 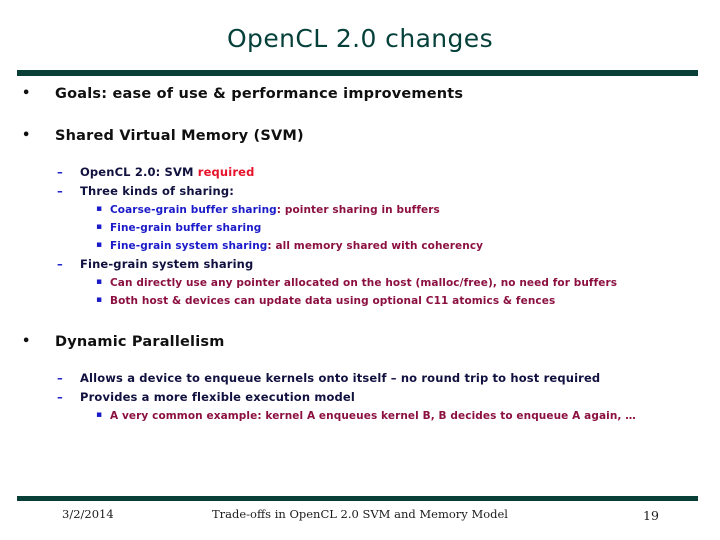 What do you see at coordinates (357, 73) in the screenshot?
I see `title-divider-rule` at bounding box center [357, 73].